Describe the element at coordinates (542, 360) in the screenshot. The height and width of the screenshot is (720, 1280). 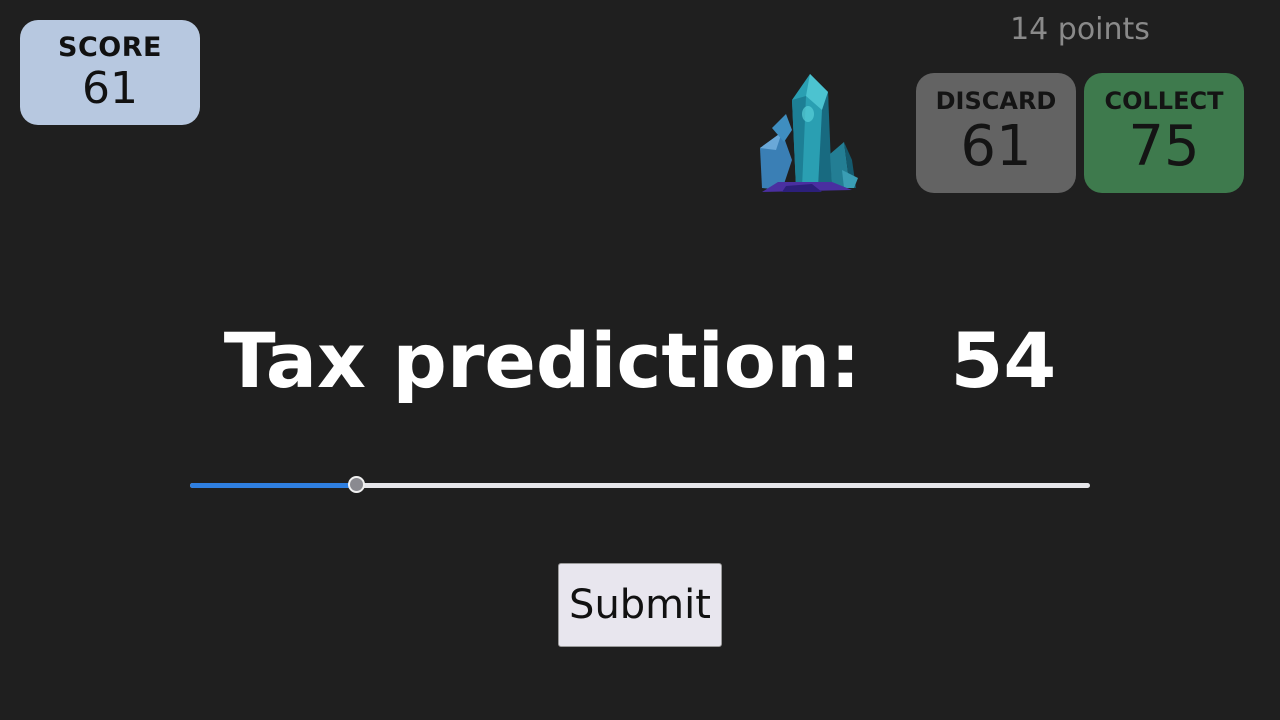
I see `prediction-label: Tax prediction:` at that location.